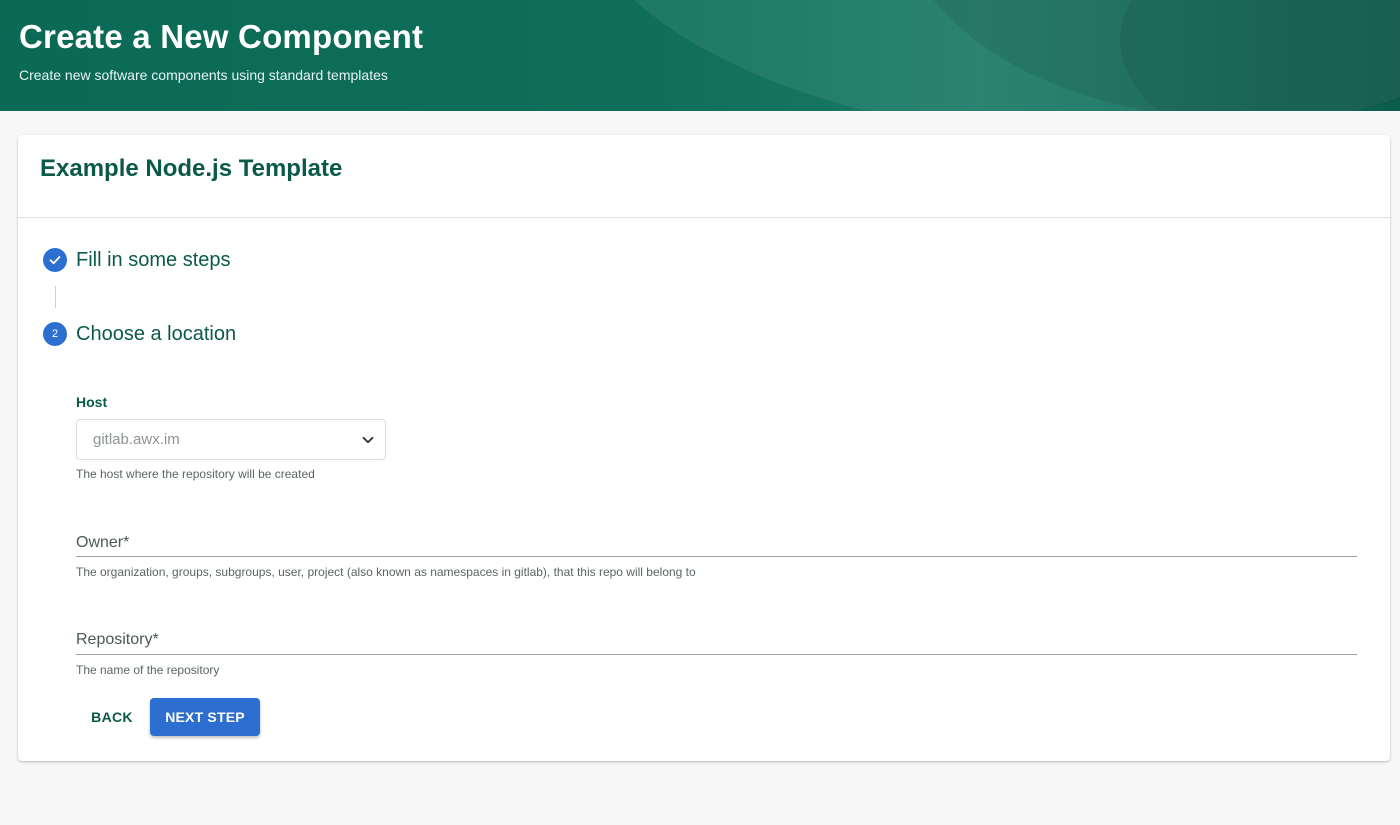  Describe the element at coordinates (191, 168) in the screenshot. I see `template-title: Example Node.js Template` at that location.